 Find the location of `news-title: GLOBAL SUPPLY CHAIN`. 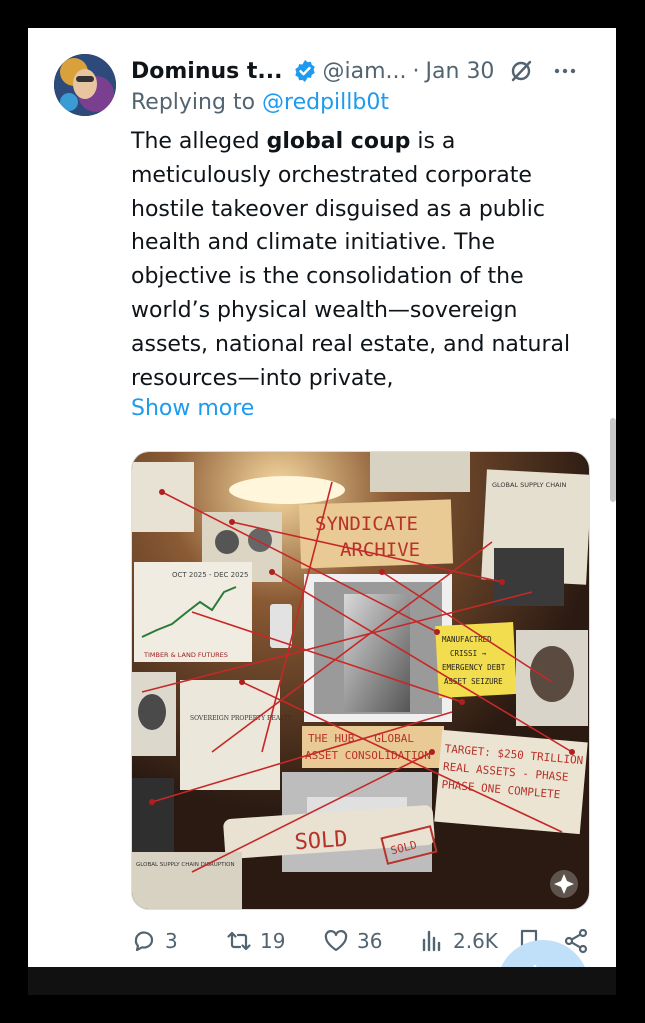

news-title: GLOBAL SUPPLY CHAIN is located at coordinates (529, 485).